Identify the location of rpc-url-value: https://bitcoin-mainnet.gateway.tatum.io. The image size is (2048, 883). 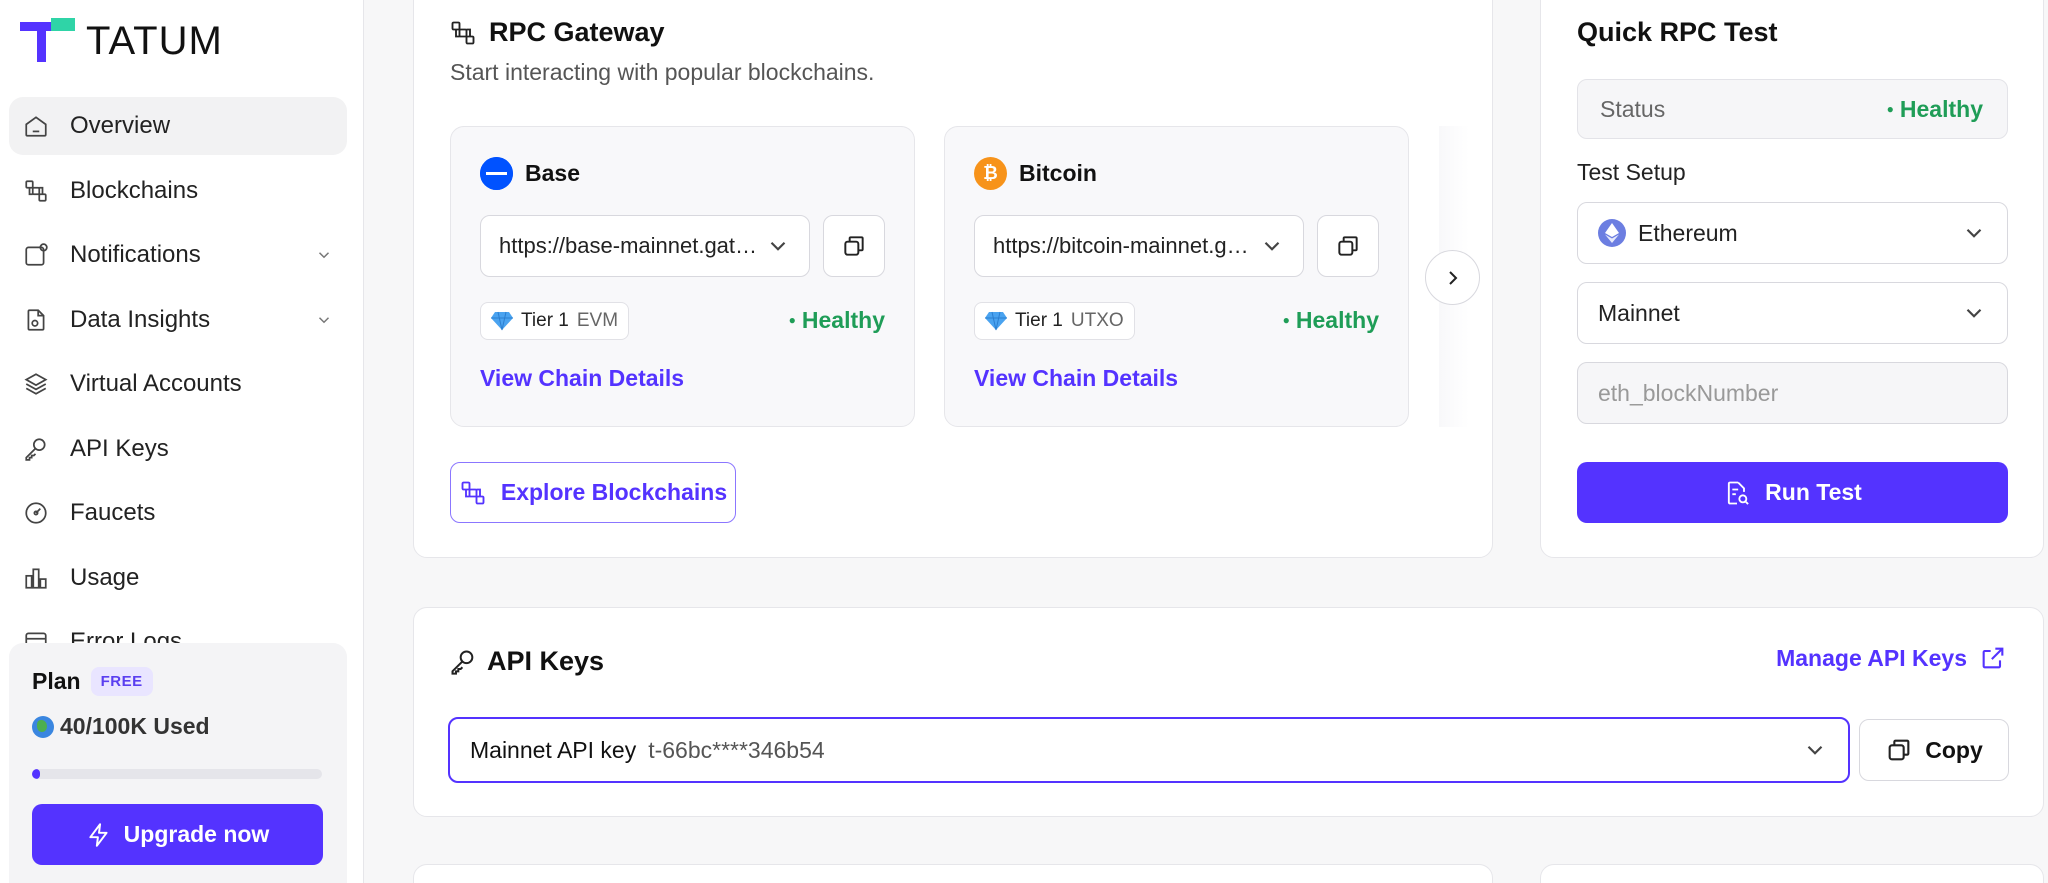
(1126, 245).